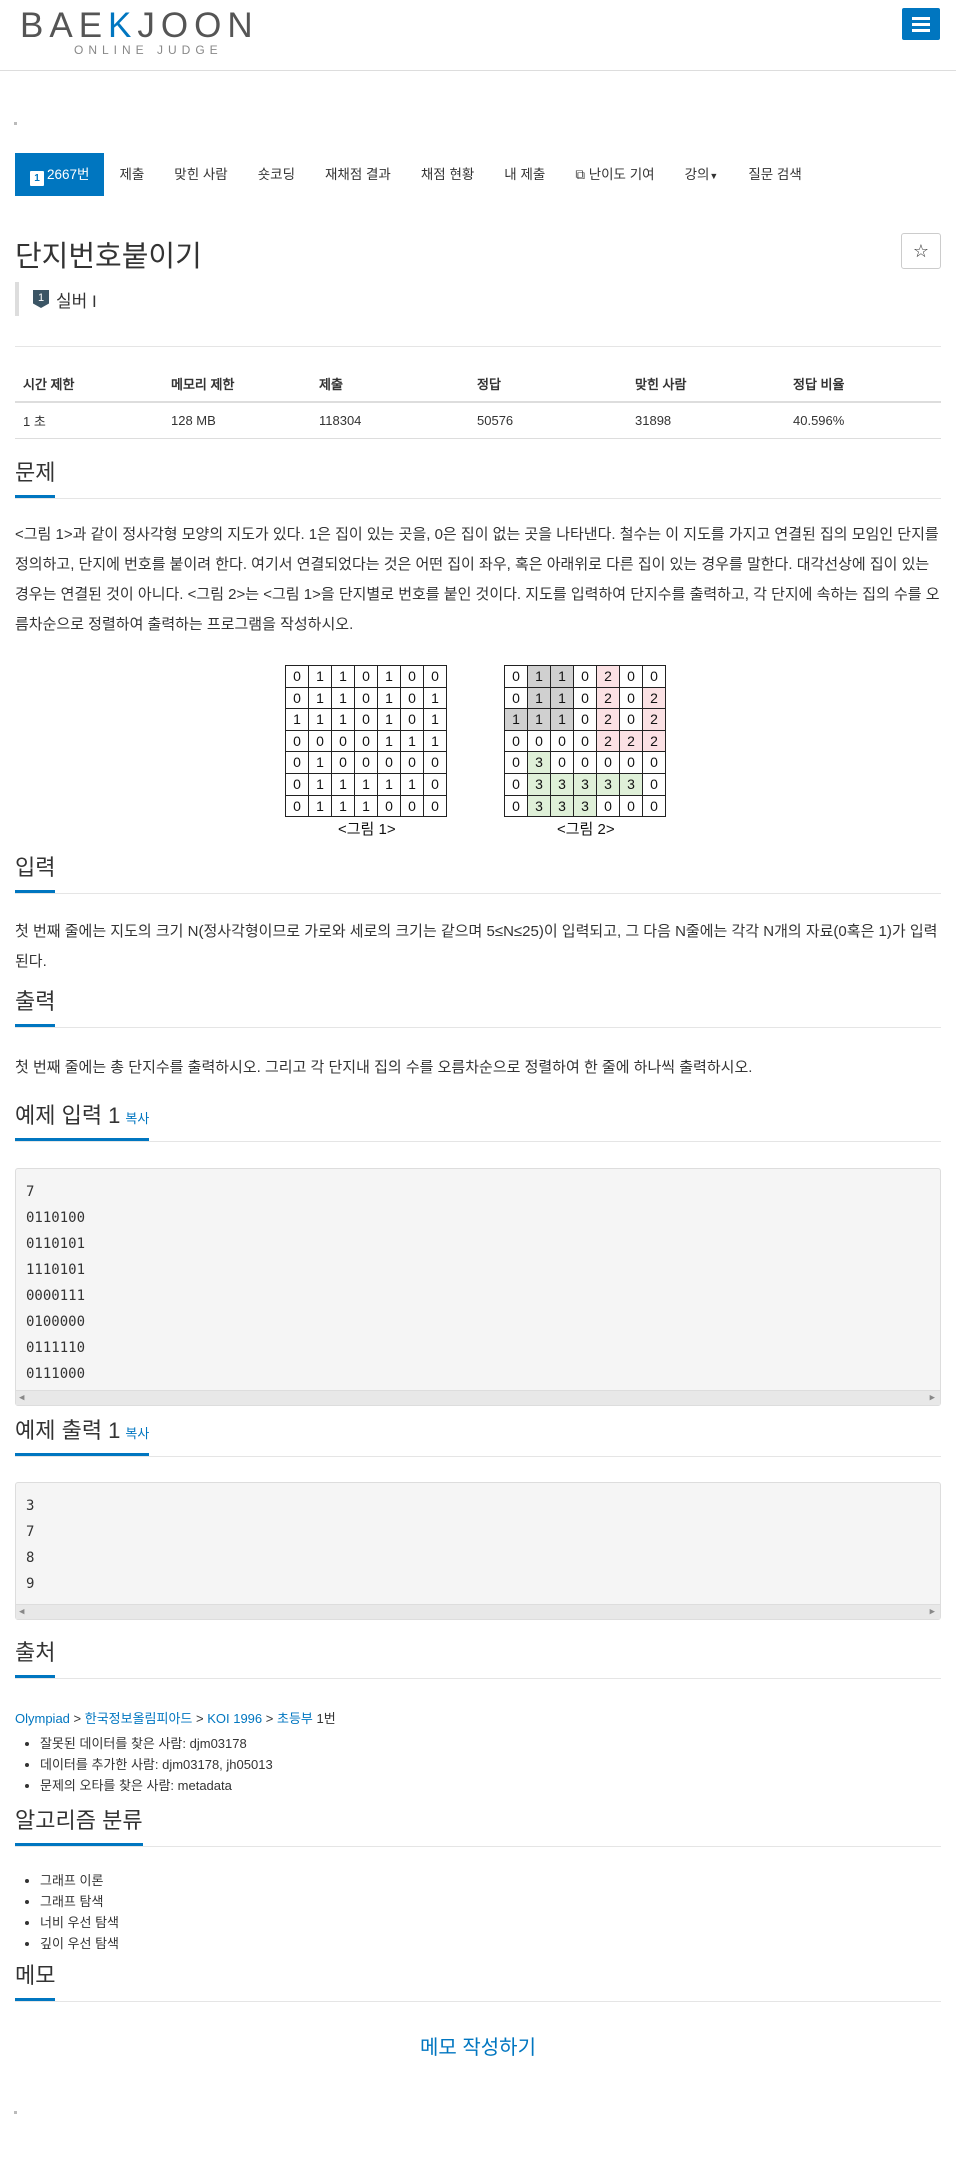  I want to click on tab-short-coding: 숏코딩, so click(276, 174).